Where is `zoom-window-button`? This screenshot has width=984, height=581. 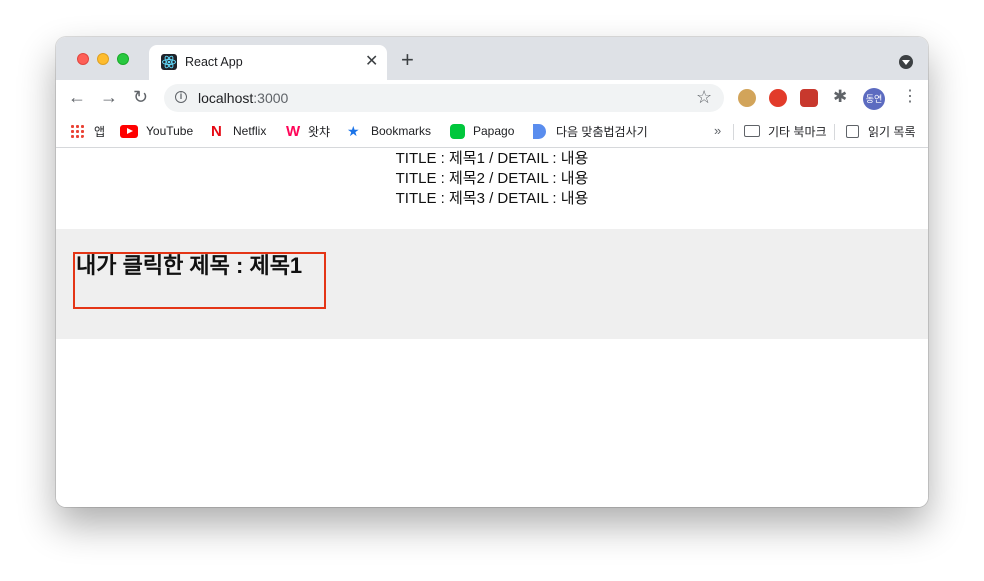 zoom-window-button is located at coordinates (123, 59).